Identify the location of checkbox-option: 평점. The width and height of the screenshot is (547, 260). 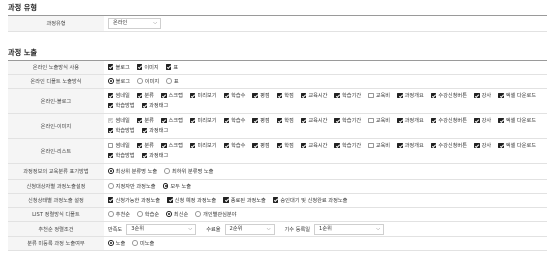
(261, 146).